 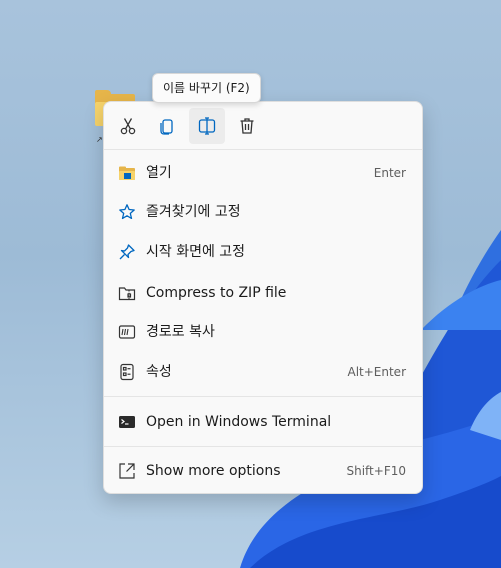 What do you see at coordinates (376, 372) in the screenshot?
I see `menu-item-shortcut: Alt+Enter` at bounding box center [376, 372].